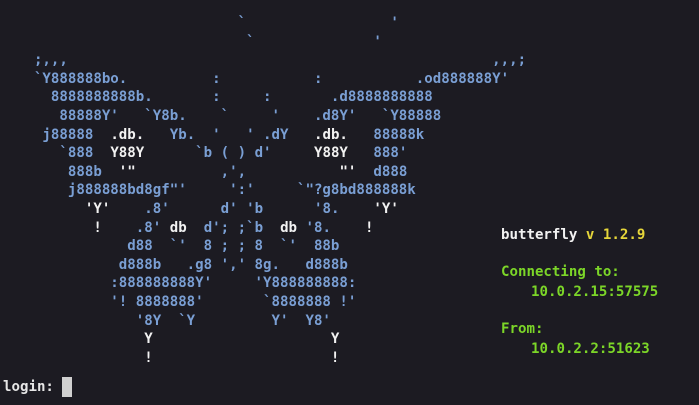 The image size is (699, 405). I want to click on art-line: `Y888888bo. : : .od888888Y', so click(254, 79).